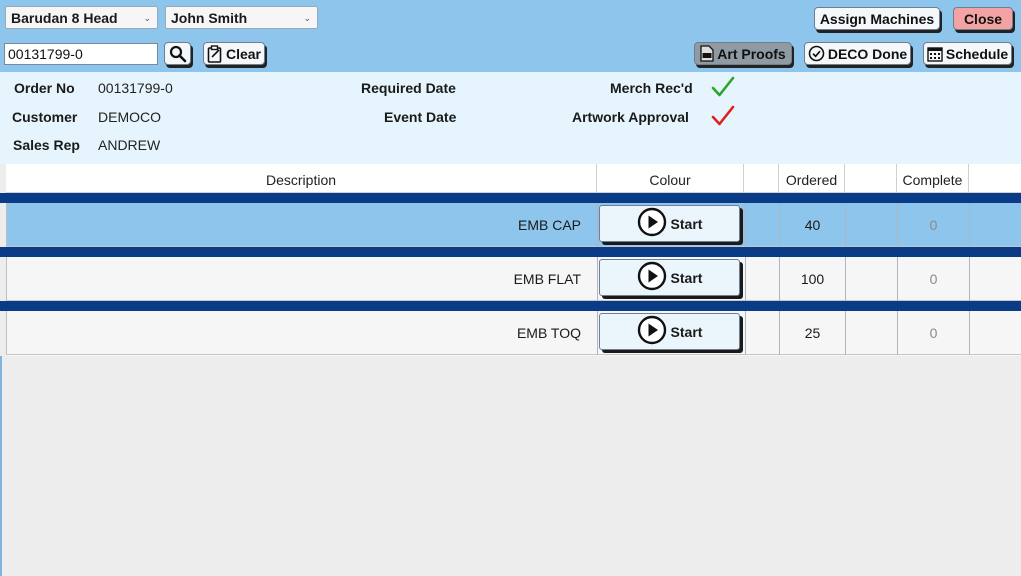  What do you see at coordinates (135, 88) in the screenshot?
I see `order-no-value: 00131799-0` at bounding box center [135, 88].